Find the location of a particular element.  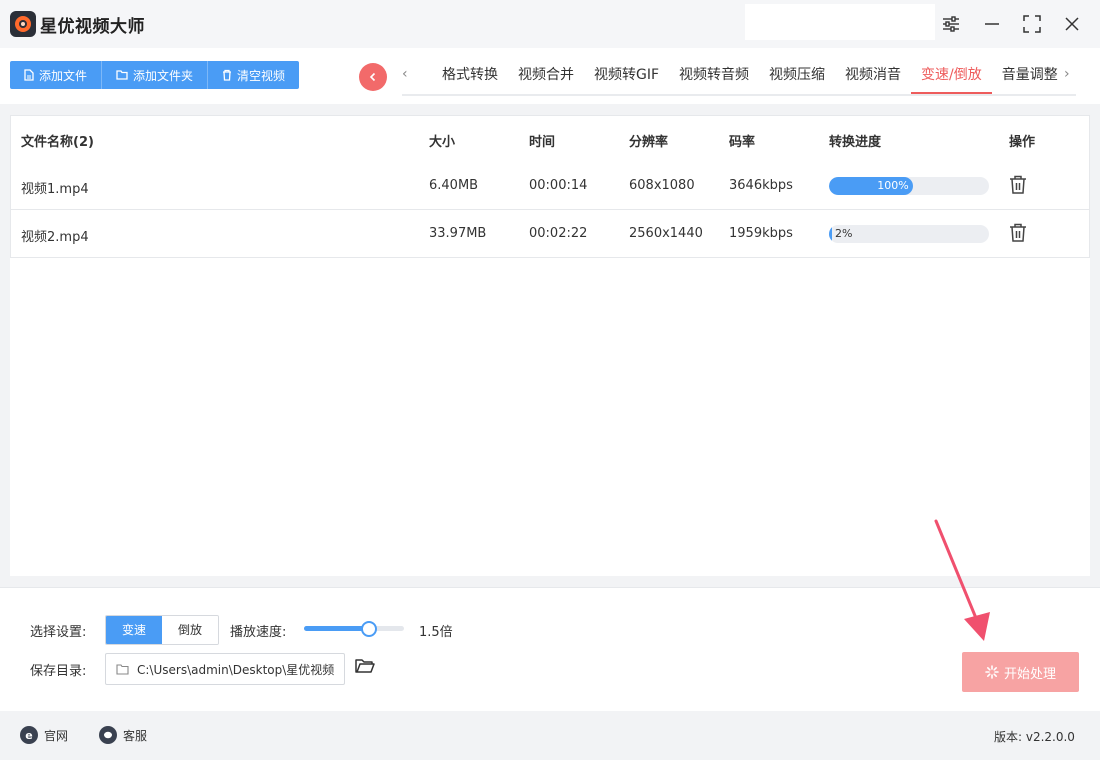

minimize-icon is located at coordinates (992, 24).